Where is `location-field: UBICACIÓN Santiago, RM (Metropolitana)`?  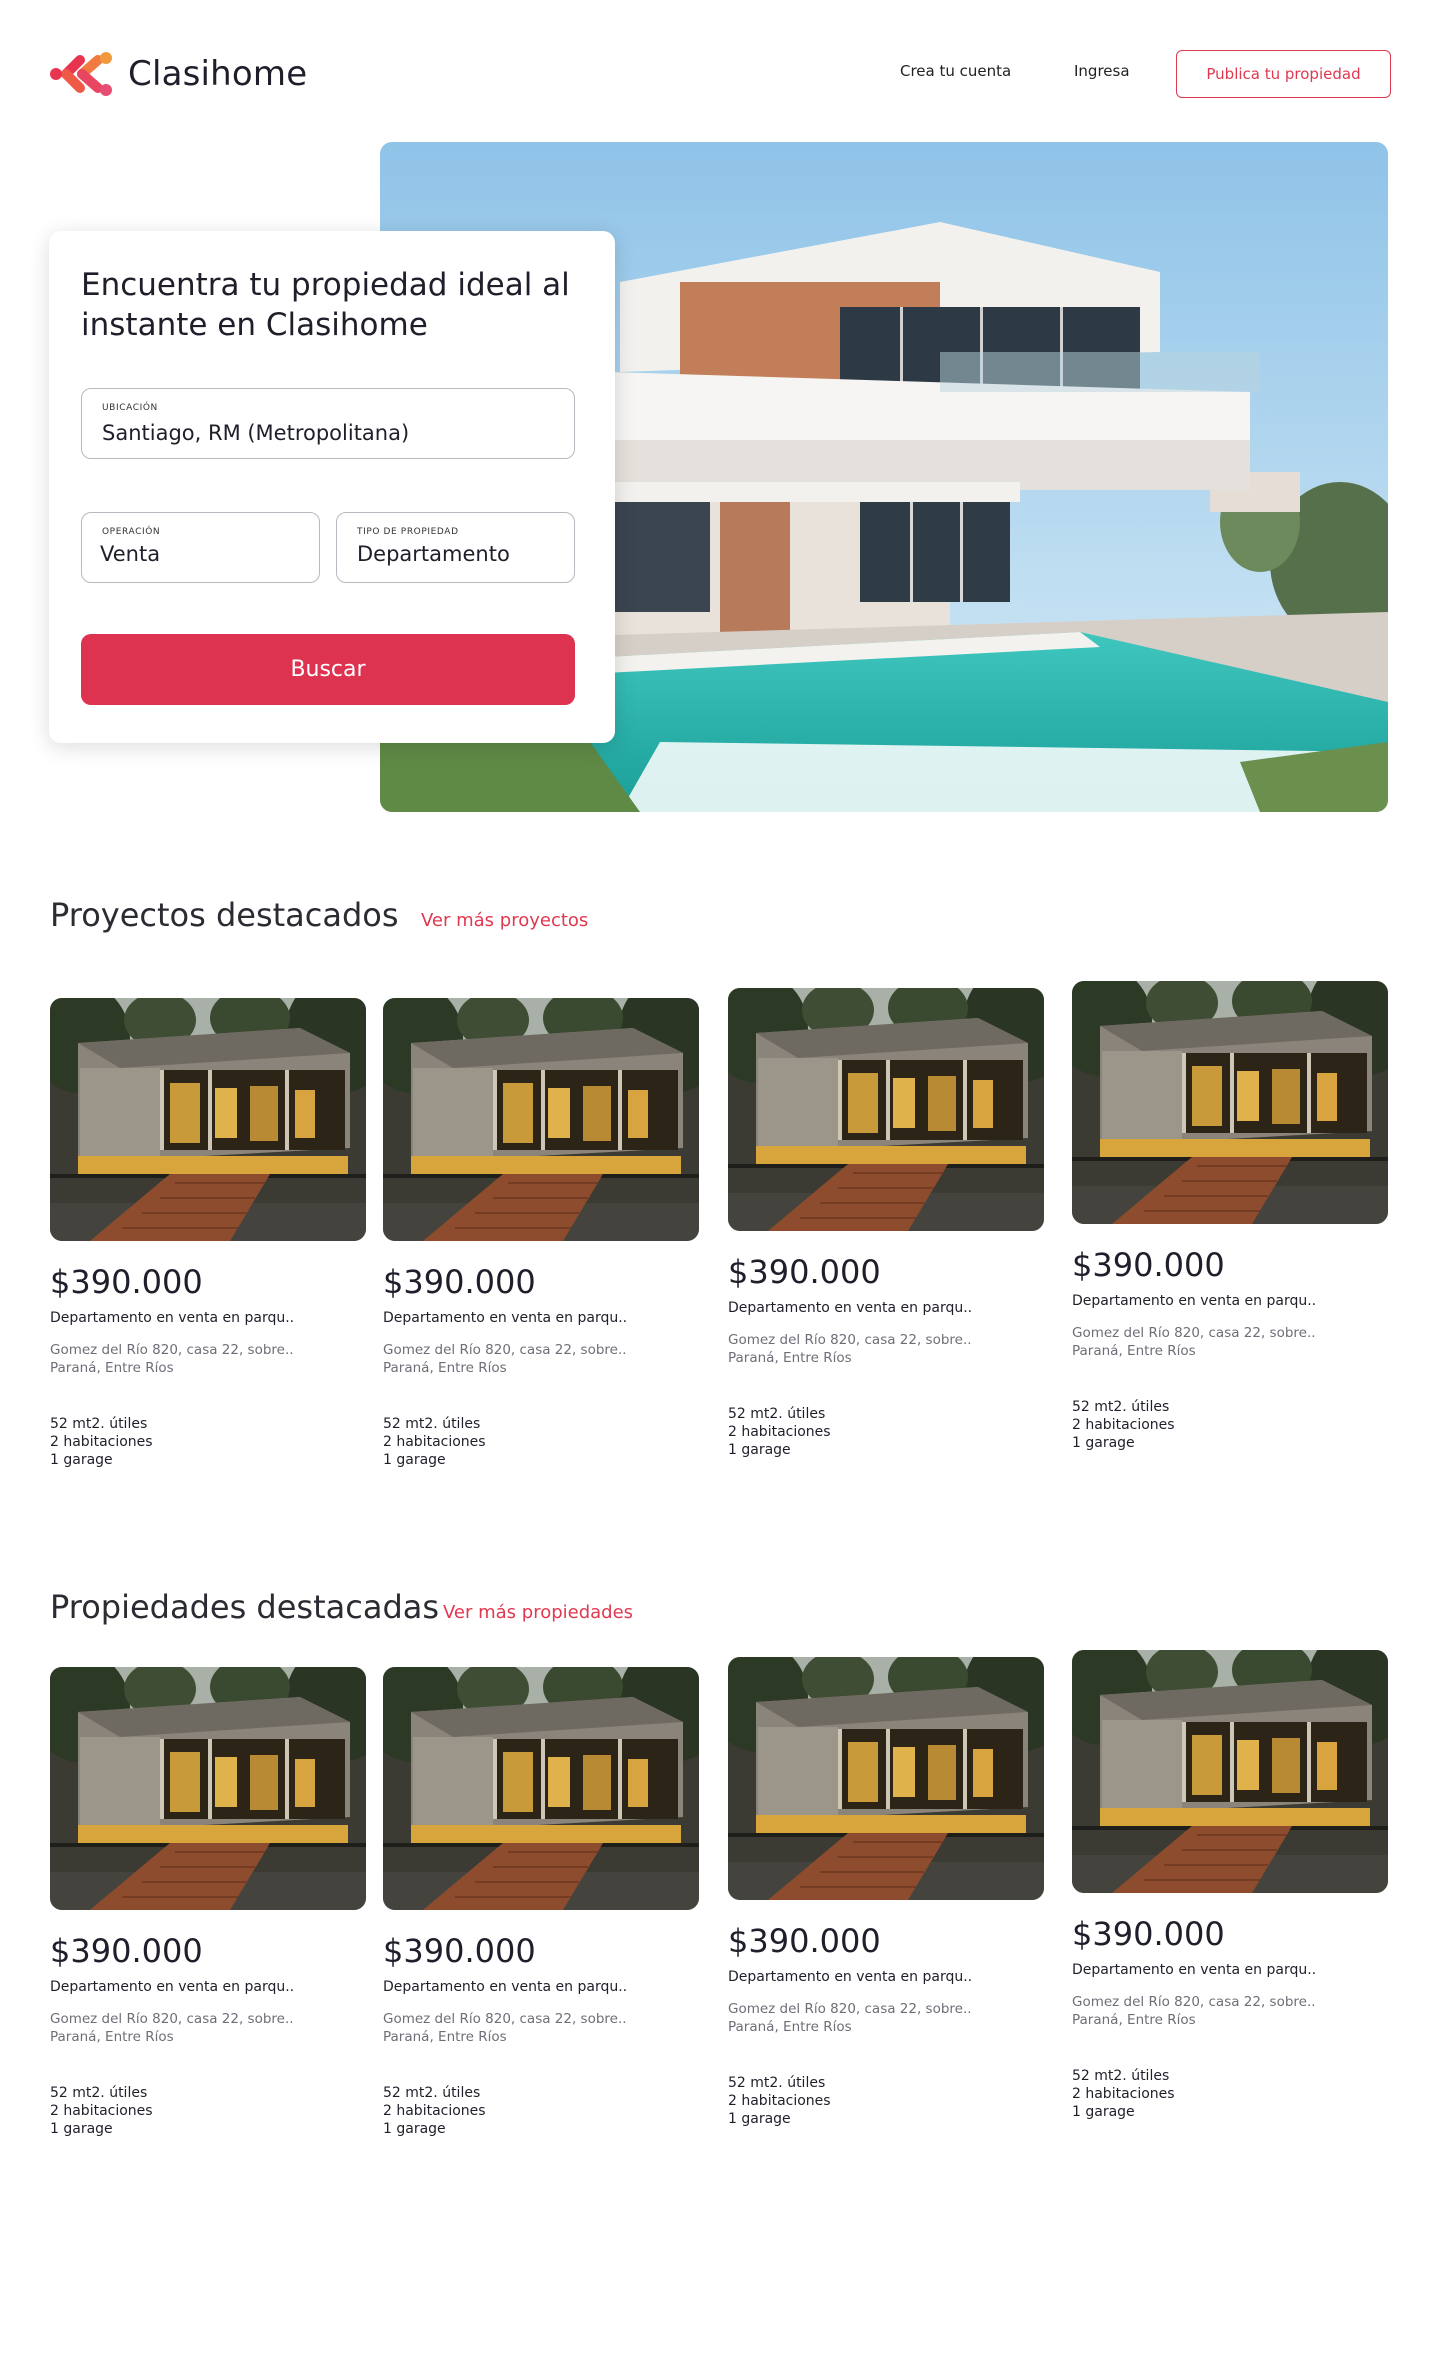 location-field: UBICACIÓN Santiago, RM (Metropolitana) is located at coordinates (328, 423).